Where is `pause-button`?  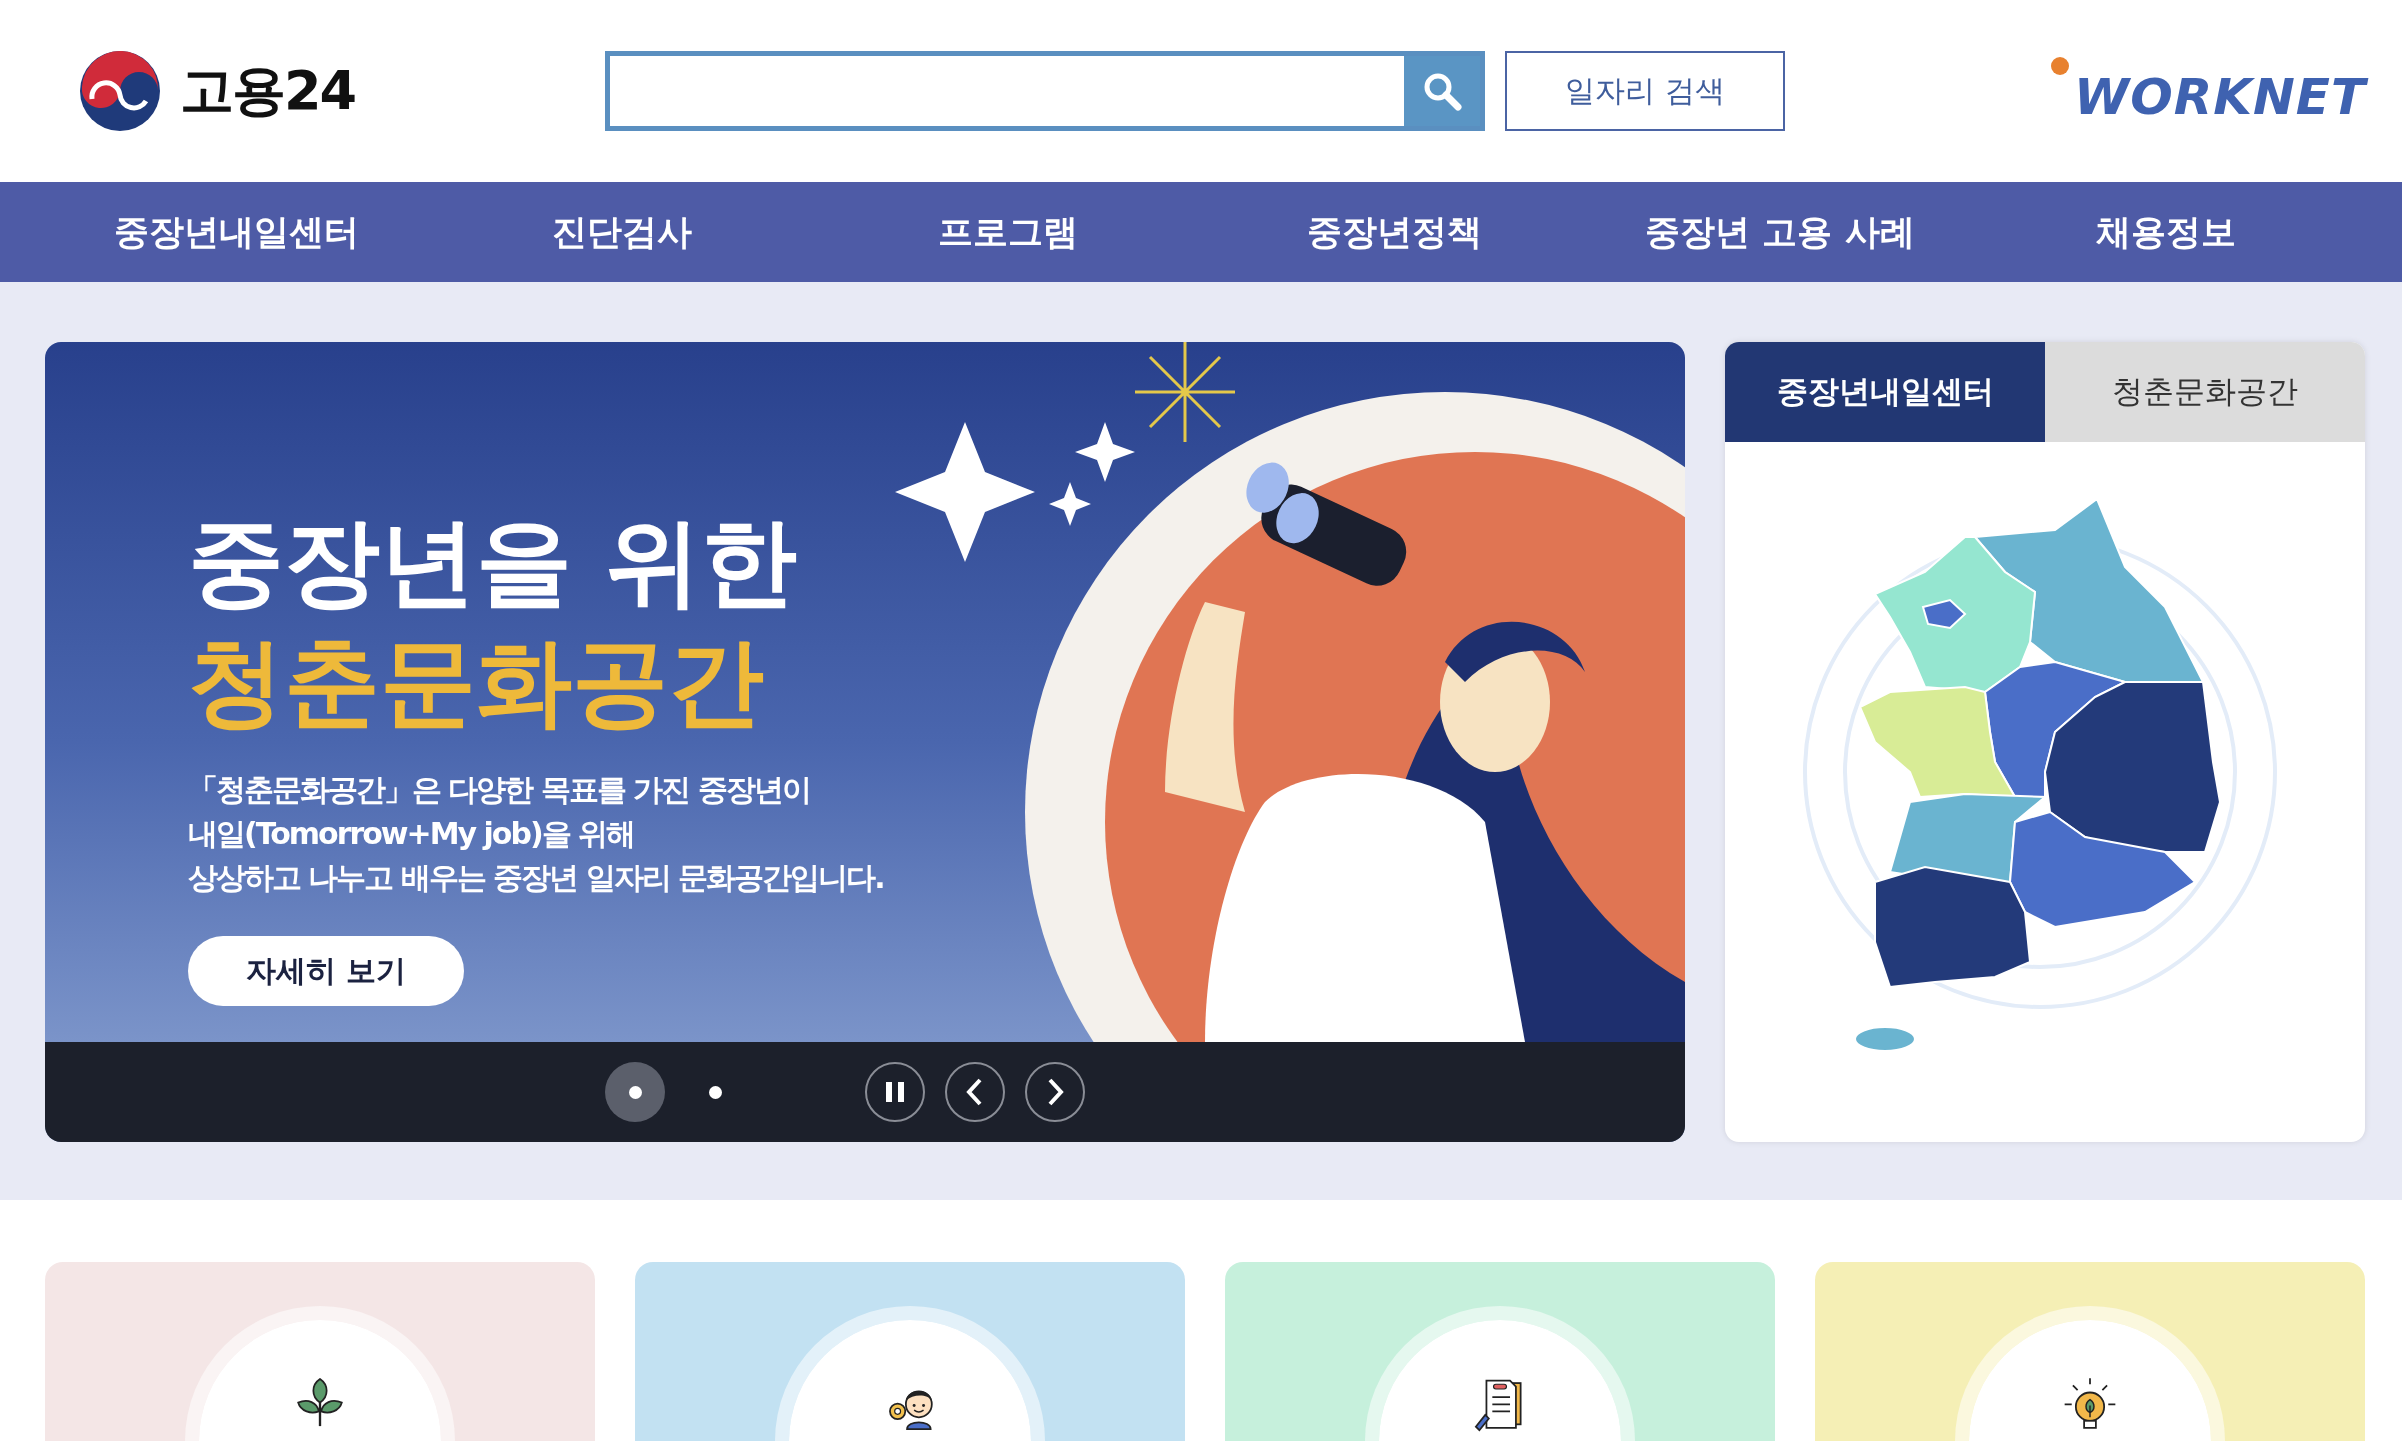
pause-button is located at coordinates (895, 1092).